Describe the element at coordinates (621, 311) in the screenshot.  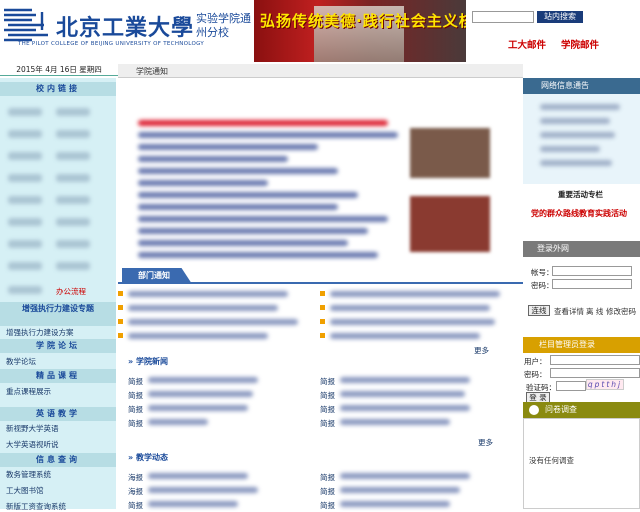
I see `change-password-link: 修改密码` at that location.